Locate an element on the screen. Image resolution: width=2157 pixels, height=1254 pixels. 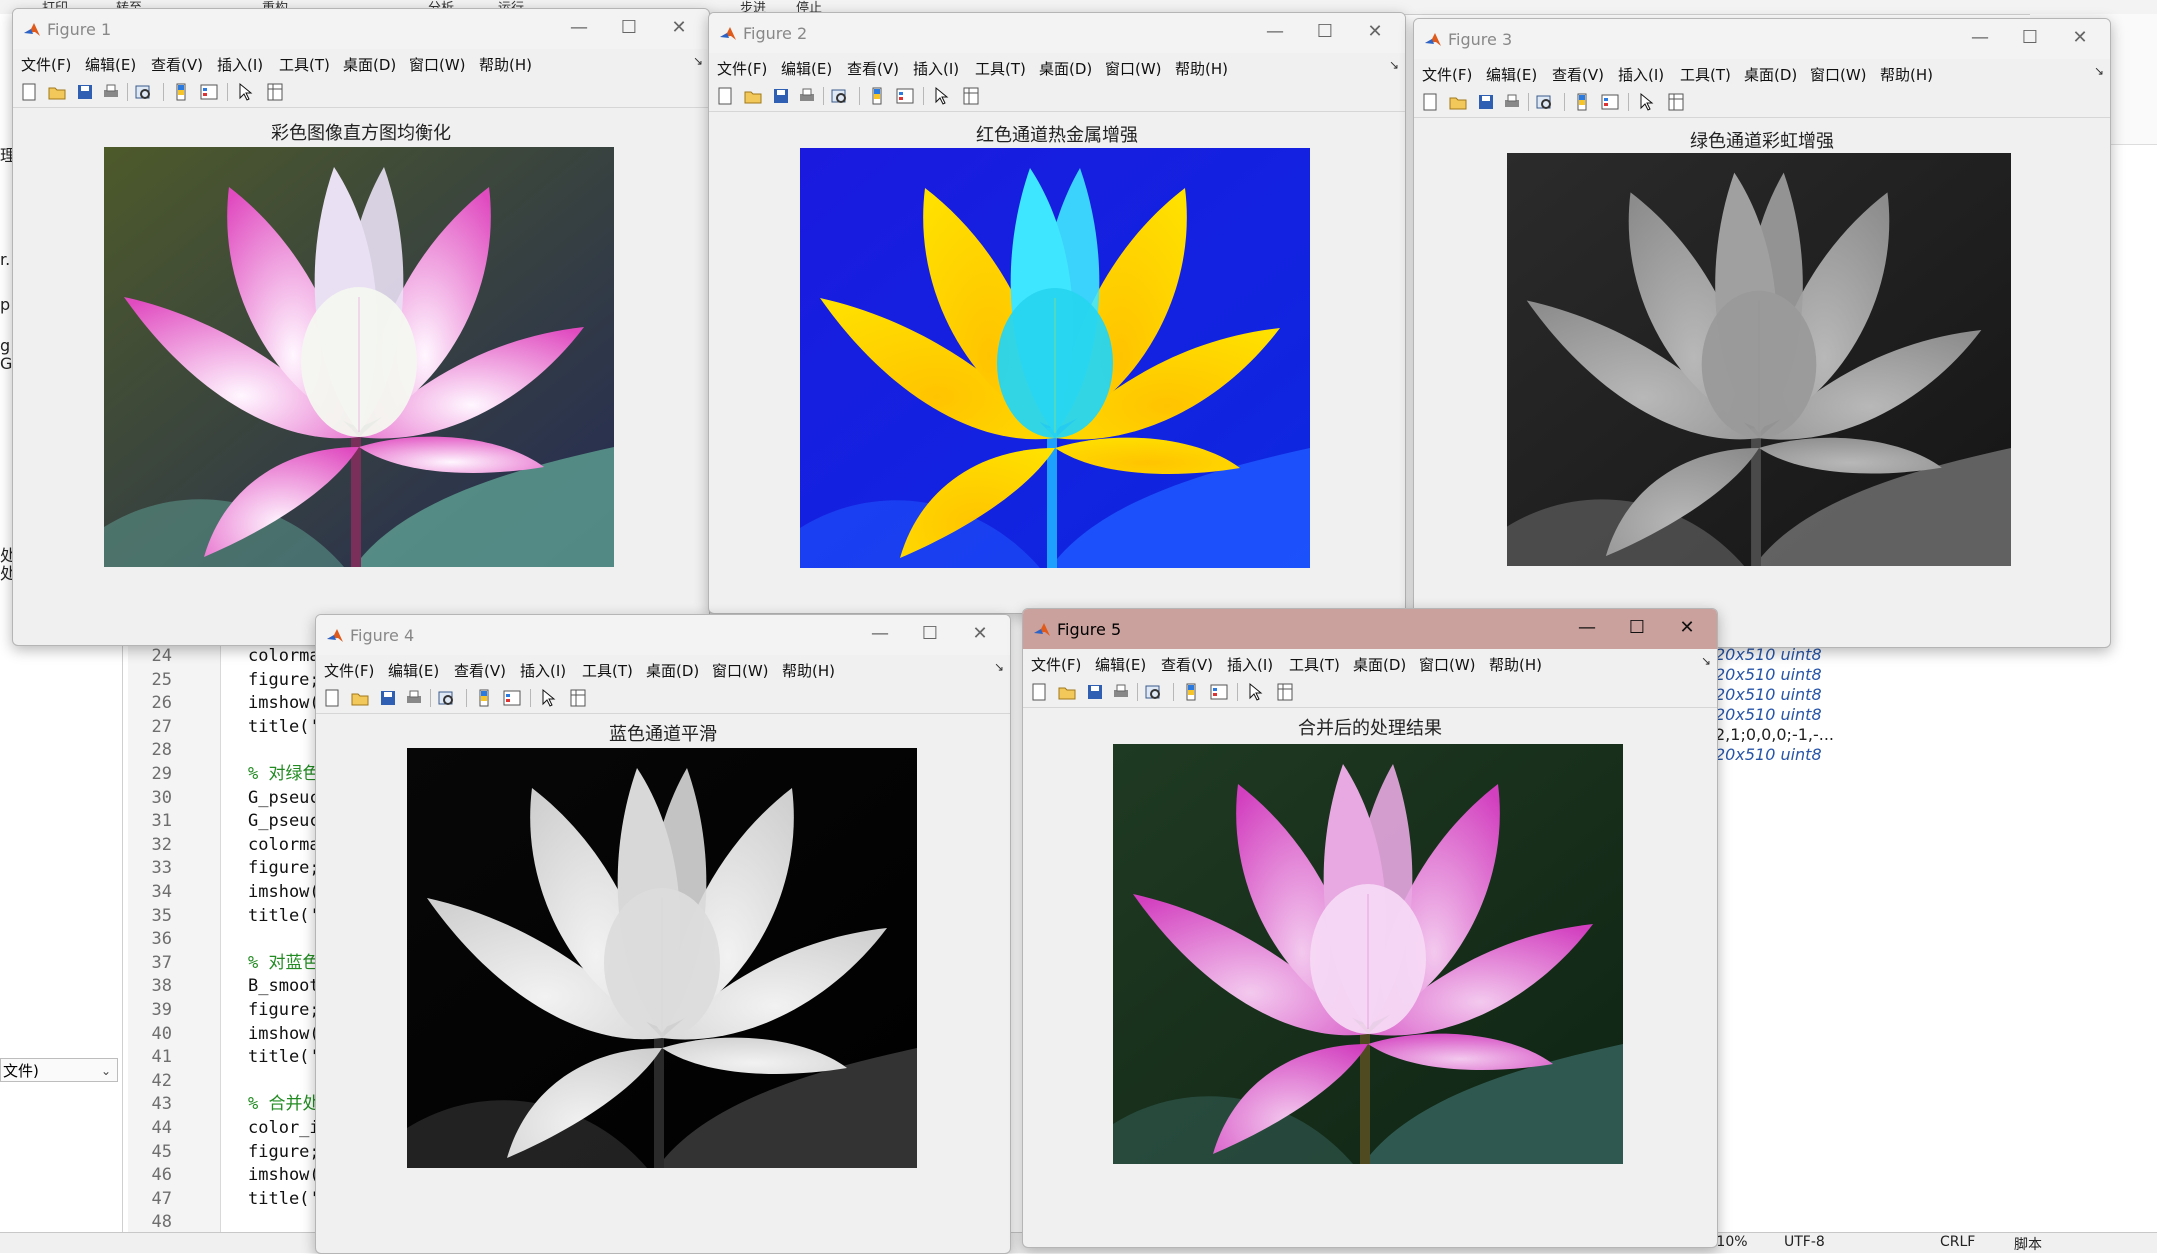
figure-1-titlebar: Figure 1 — ☐ ✕ is located at coordinates (361, 29).